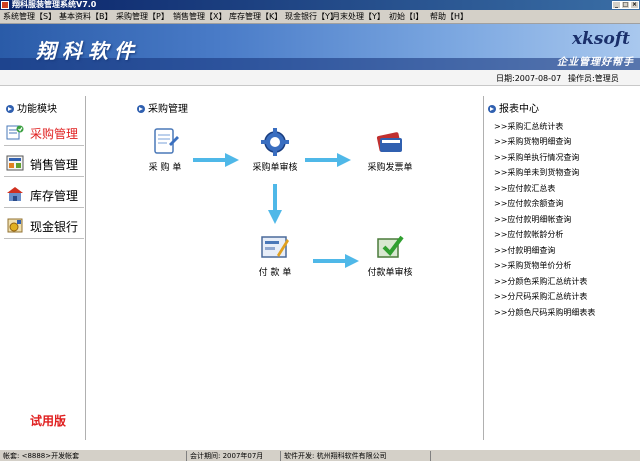 The height and width of the screenshot is (461, 640). I want to click on report-link: >>采购单执行情况查询, so click(536, 157).